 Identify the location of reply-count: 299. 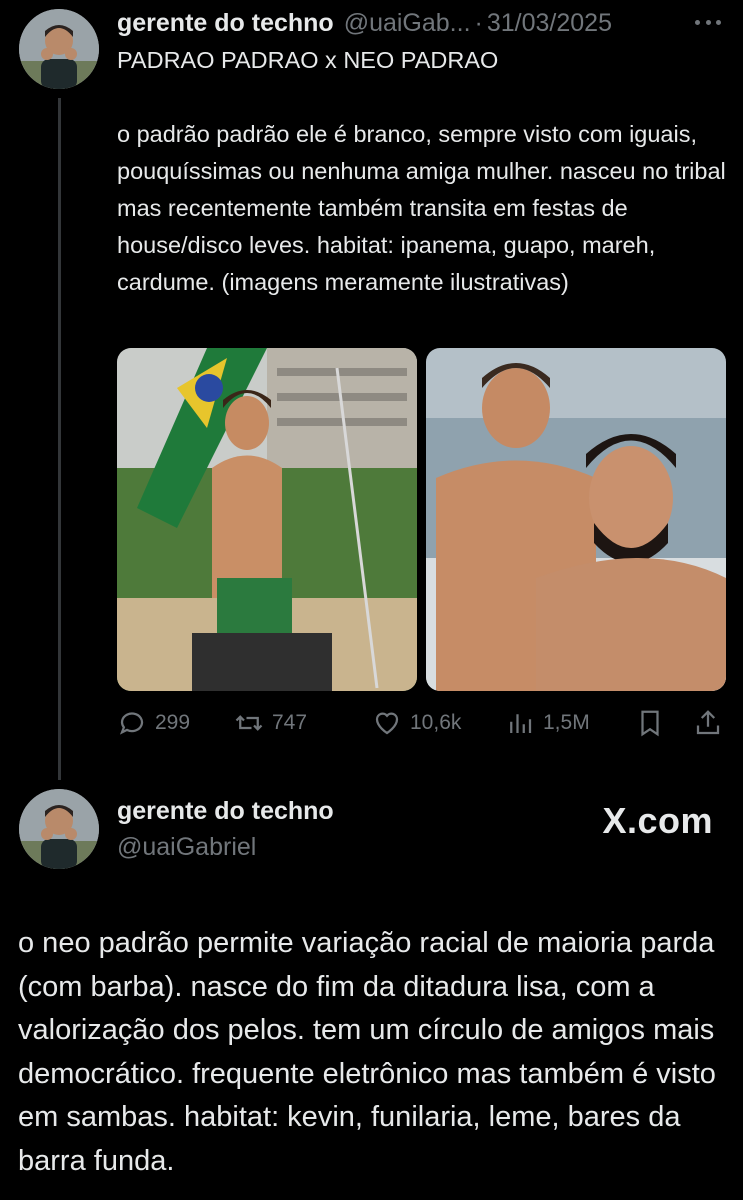
(173, 722).